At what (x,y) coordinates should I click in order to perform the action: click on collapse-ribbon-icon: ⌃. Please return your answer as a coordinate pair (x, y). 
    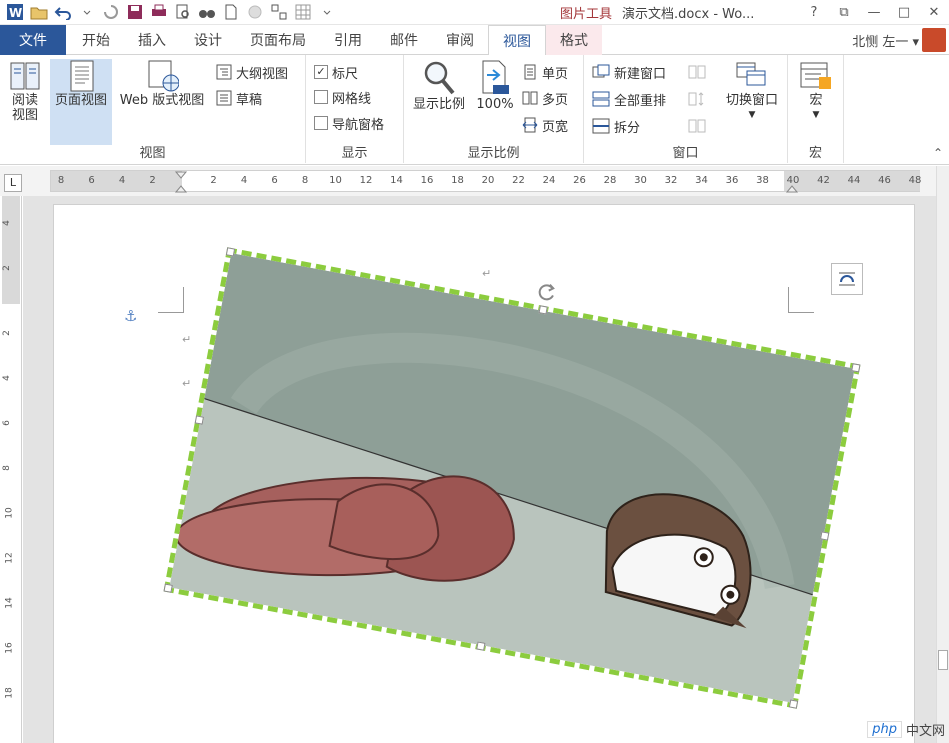
    Looking at the image, I should click on (938, 153).